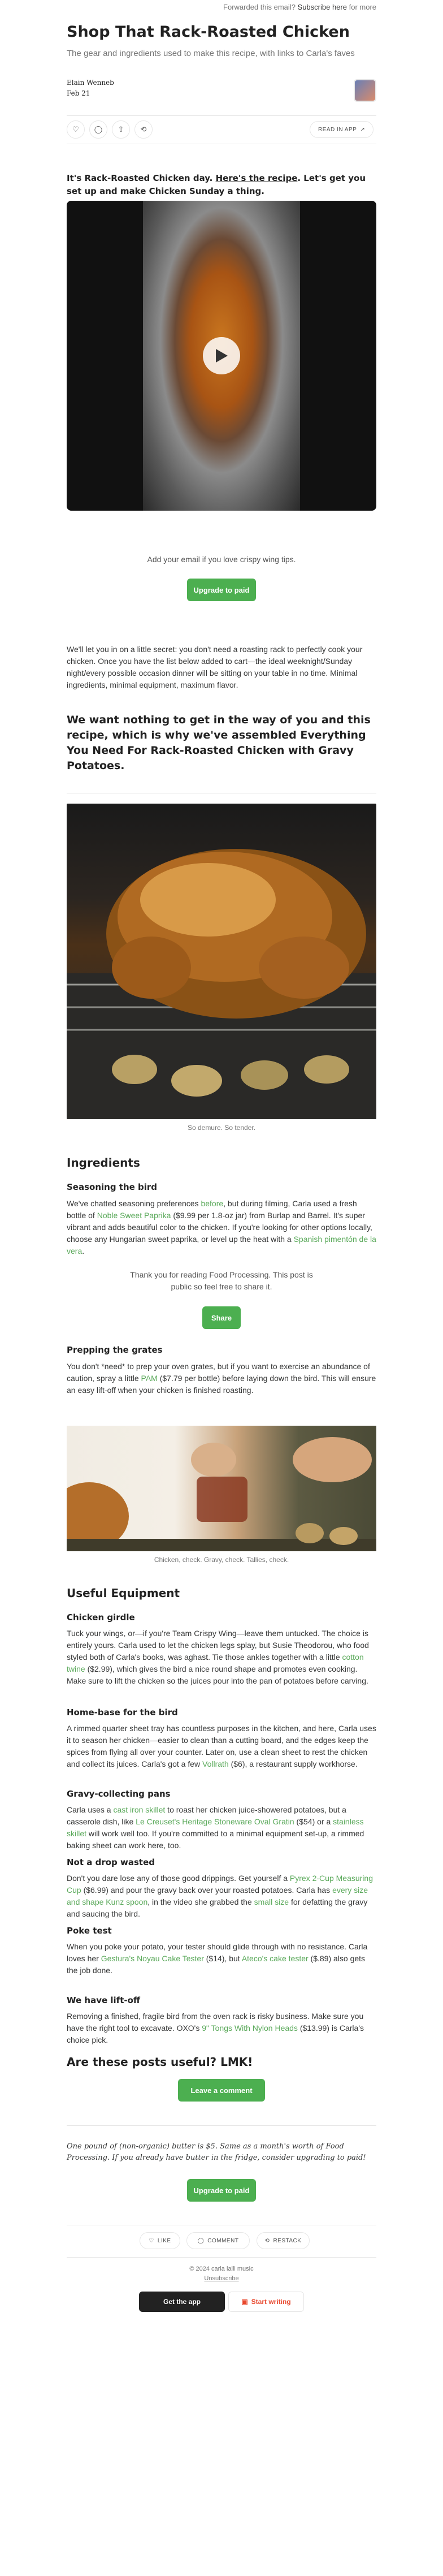 Image resolution: width=443 pixels, height=2576 pixels. What do you see at coordinates (271, 2302) in the screenshot?
I see `start-writing-label: Start writing` at bounding box center [271, 2302].